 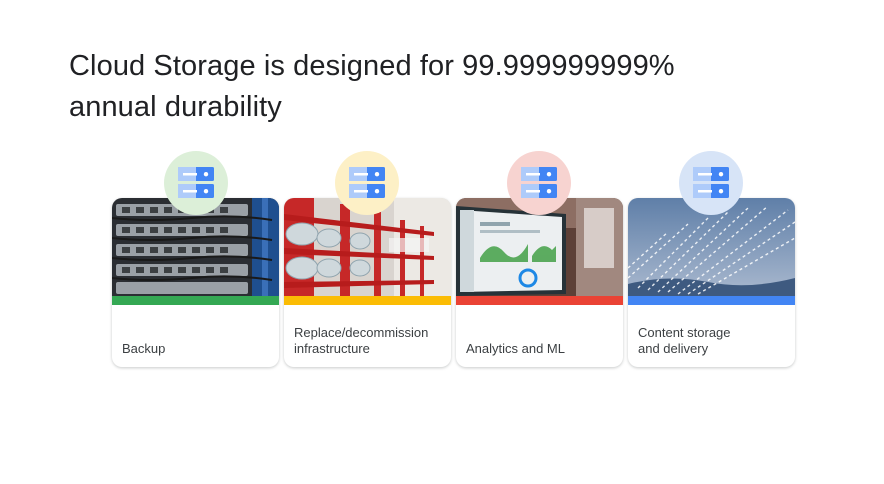 What do you see at coordinates (684, 332) in the screenshot?
I see `card-label-line-1: Content storage` at bounding box center [684, 332].